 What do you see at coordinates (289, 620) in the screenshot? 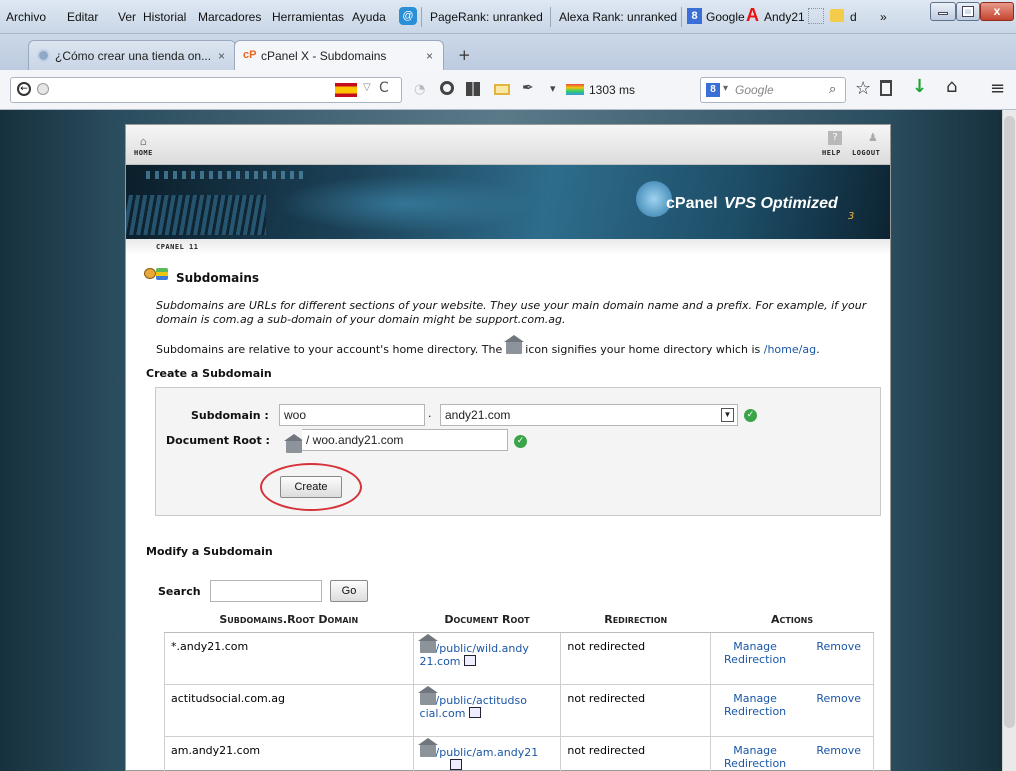
I see `col-header-domain: Subdomains.Root Domain` at bounding box center [289, 620].